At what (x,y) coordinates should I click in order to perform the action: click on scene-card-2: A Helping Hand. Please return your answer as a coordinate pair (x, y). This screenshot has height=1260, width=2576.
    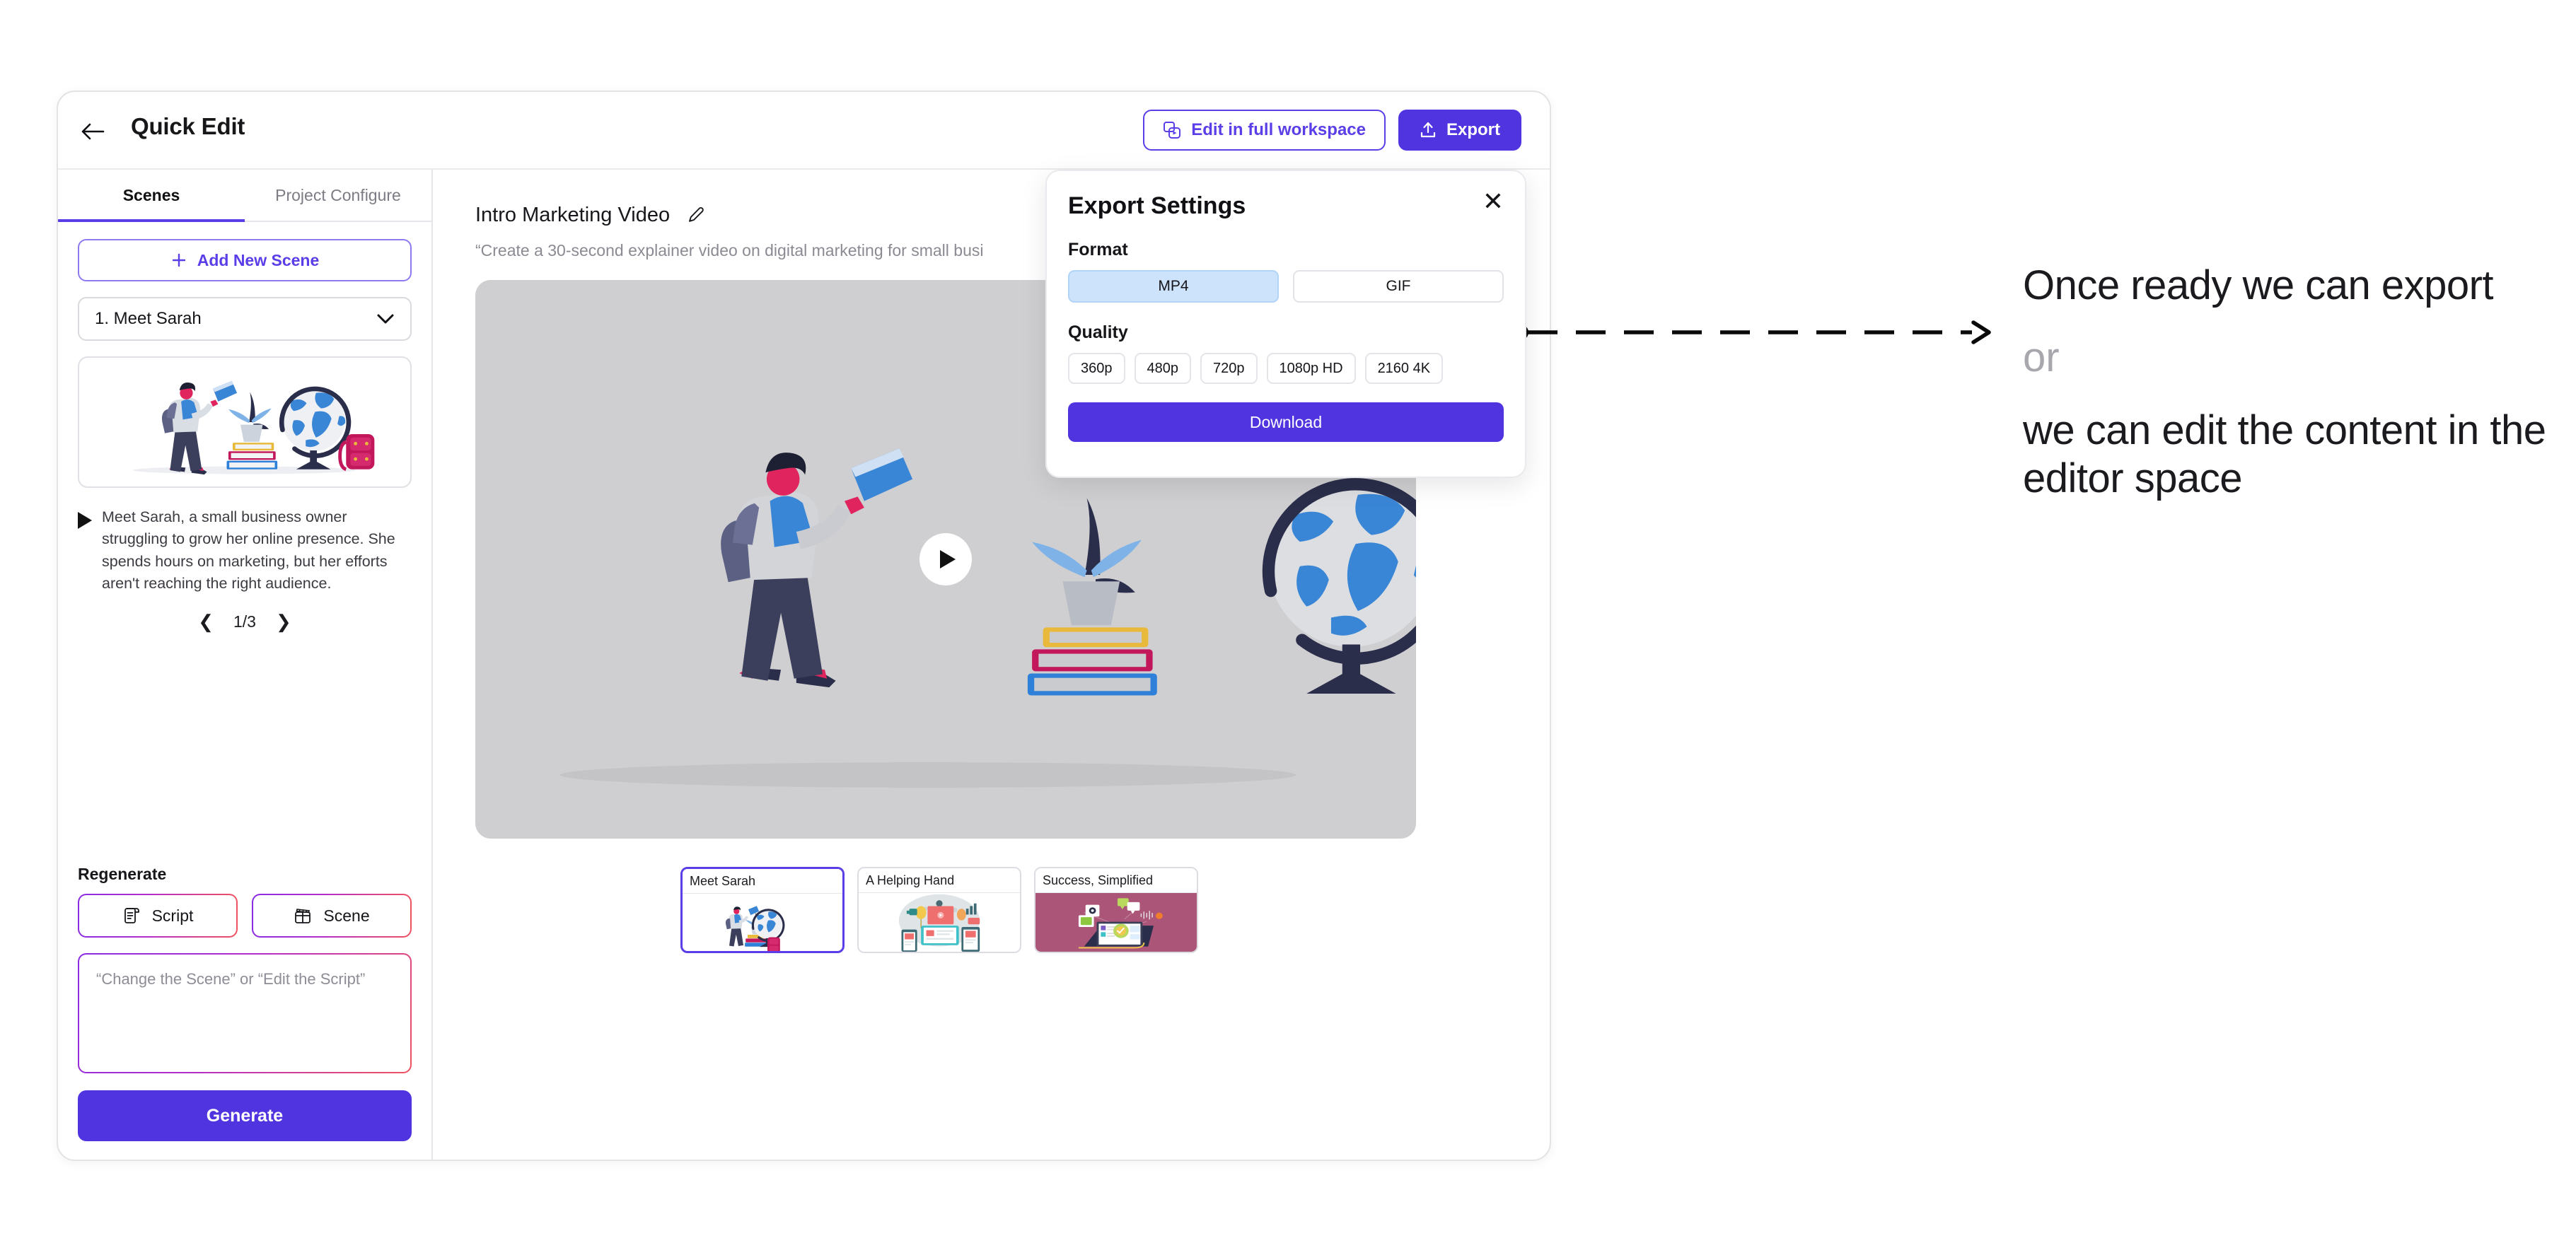
    Looking at the image, I should click on (939, 910).